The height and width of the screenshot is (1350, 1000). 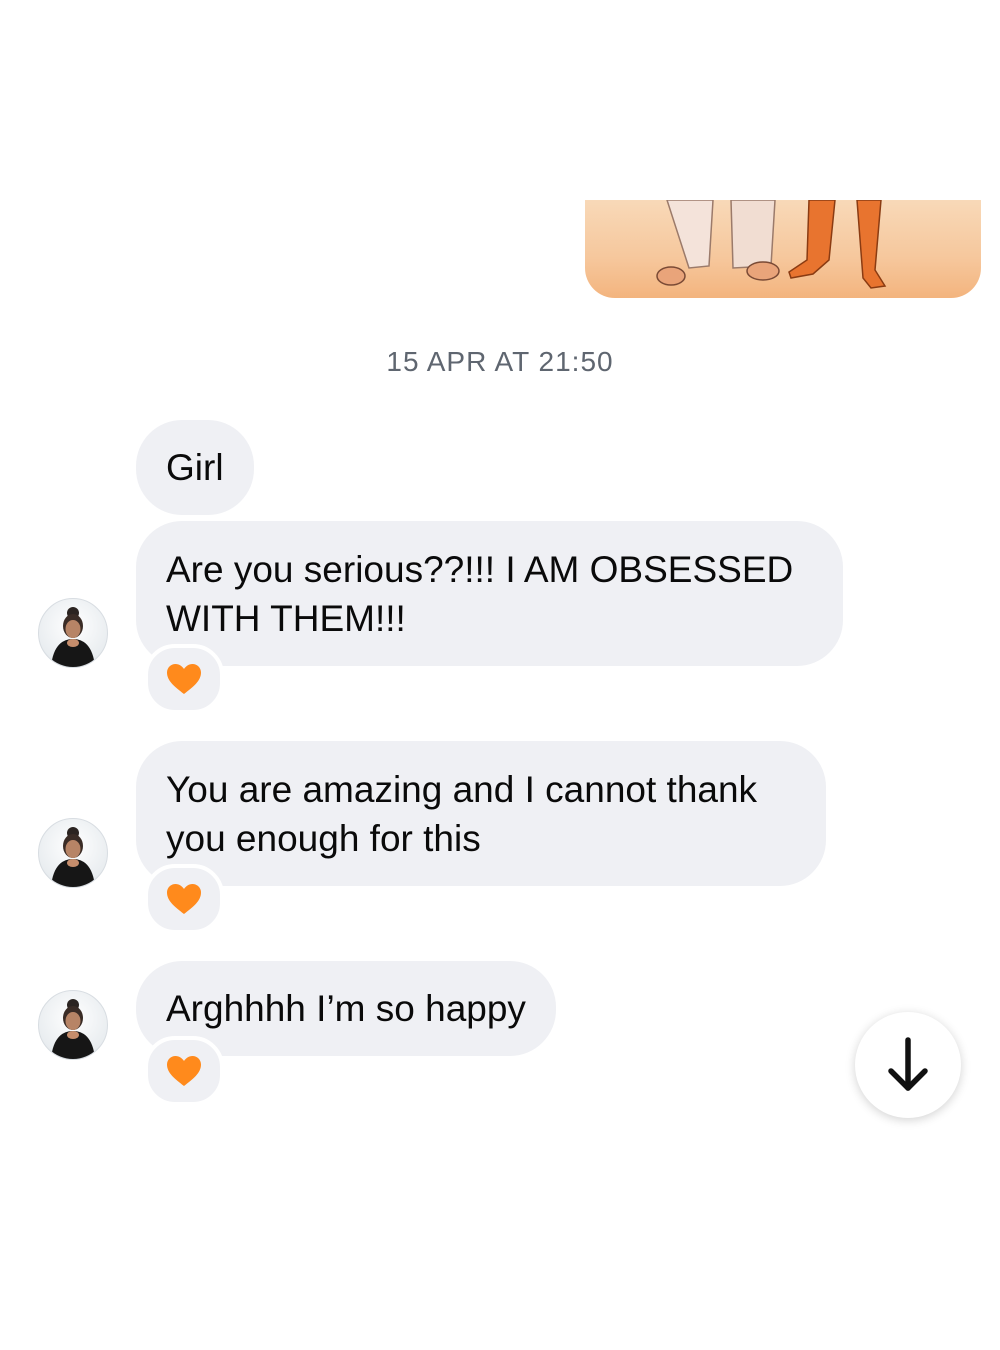 I want to click on scroll-down-button, so click(x=908, y=1065).